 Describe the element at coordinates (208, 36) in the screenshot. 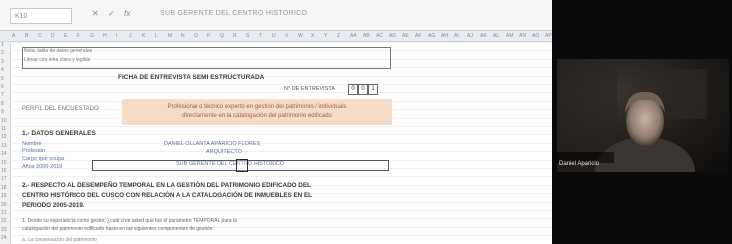

I see `column-header: P` at that location.